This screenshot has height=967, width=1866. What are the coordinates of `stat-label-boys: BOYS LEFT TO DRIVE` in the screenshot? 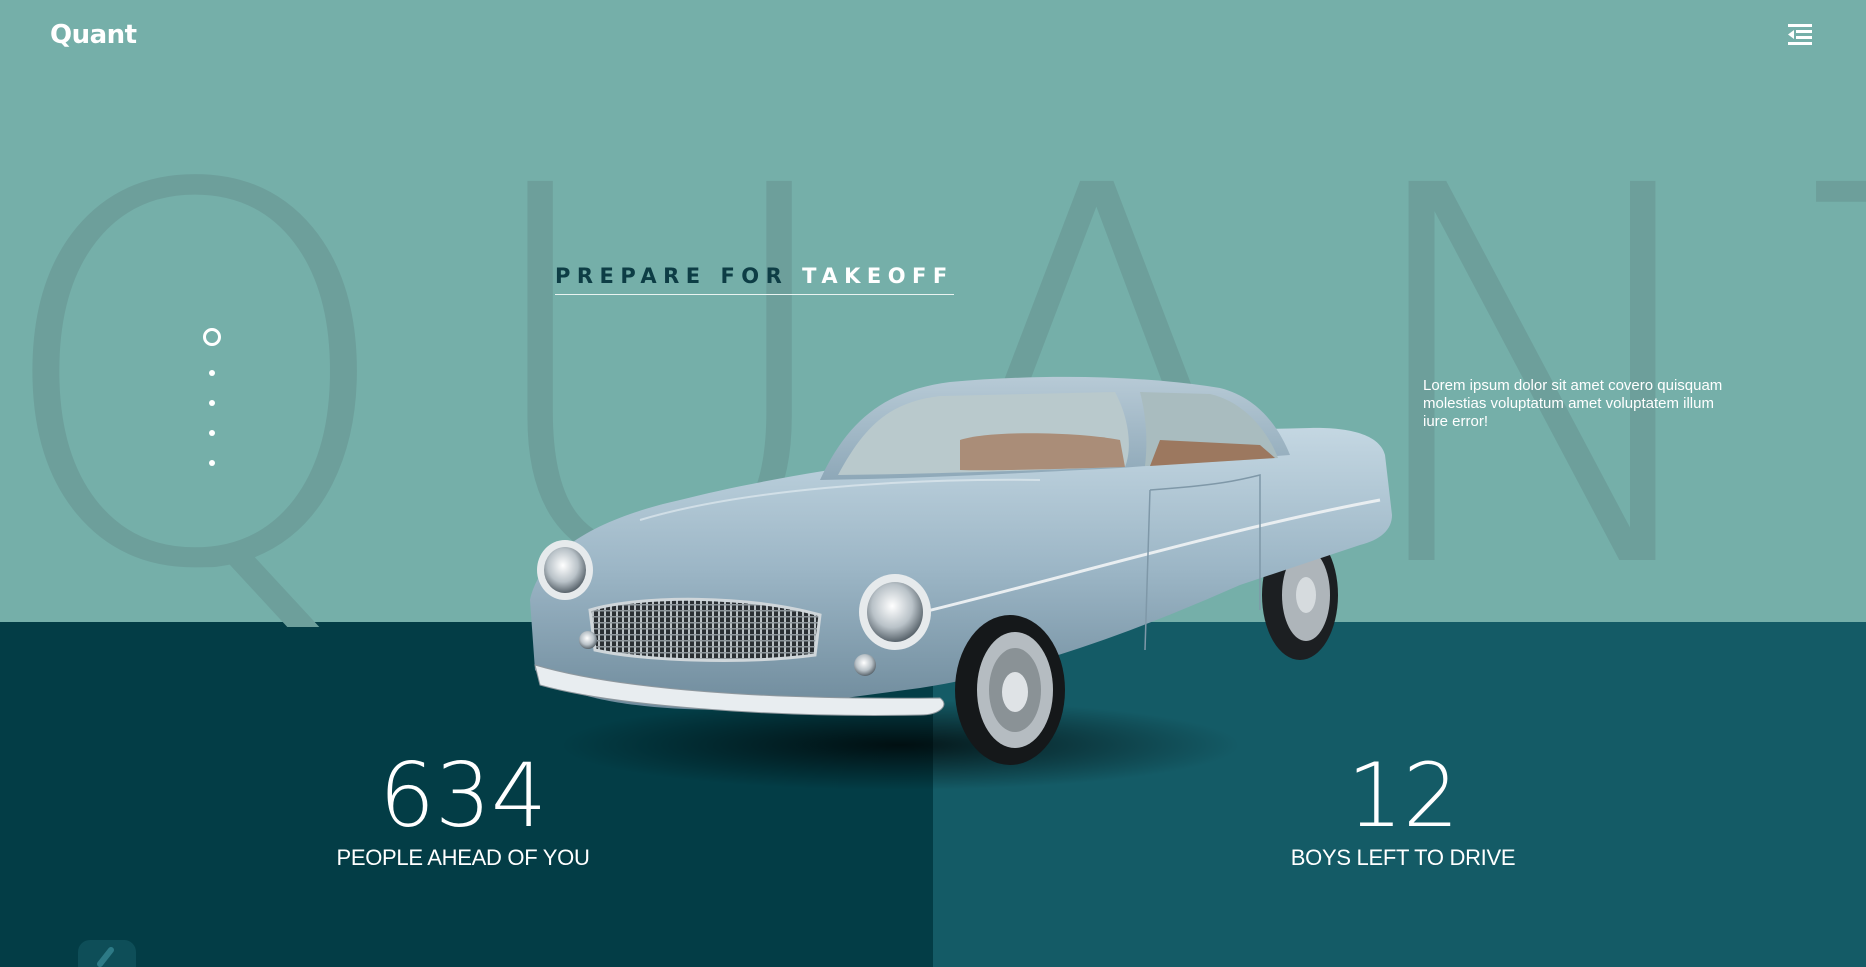 It's located at (1403, 857).